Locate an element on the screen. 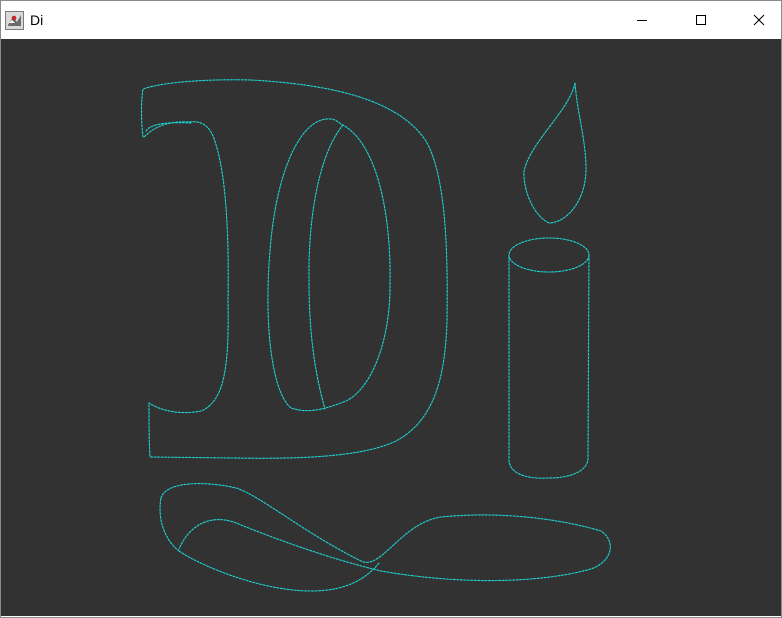 The height and width of the screenshot is (618, 782). close-button is located at coordinates (759, 20).